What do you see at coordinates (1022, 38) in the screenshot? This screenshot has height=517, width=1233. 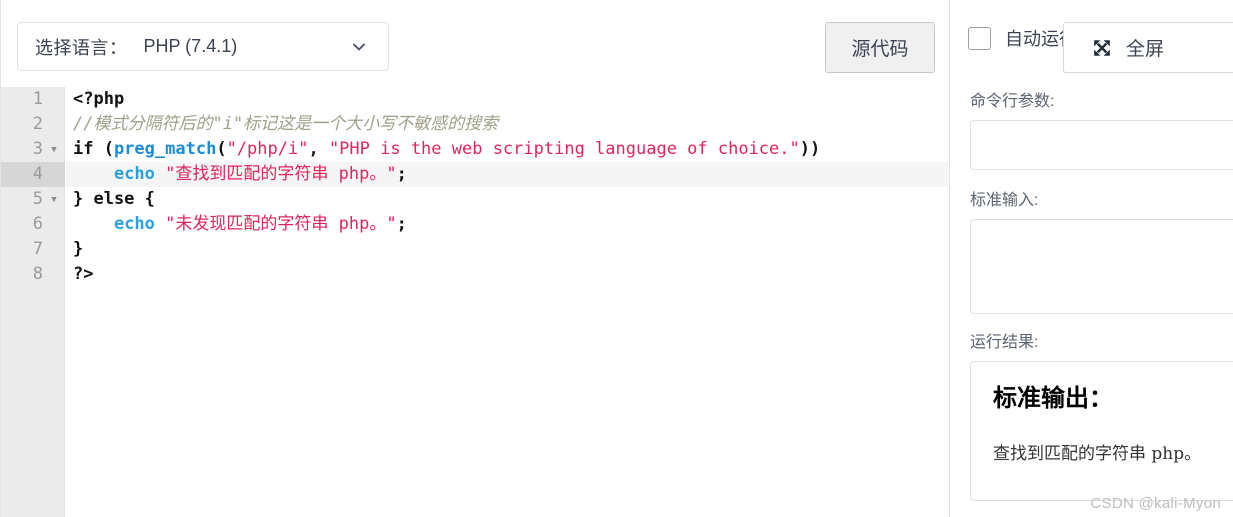 I see `auto-run-toggle: 自动运行` at bounding box center [1022, 38].